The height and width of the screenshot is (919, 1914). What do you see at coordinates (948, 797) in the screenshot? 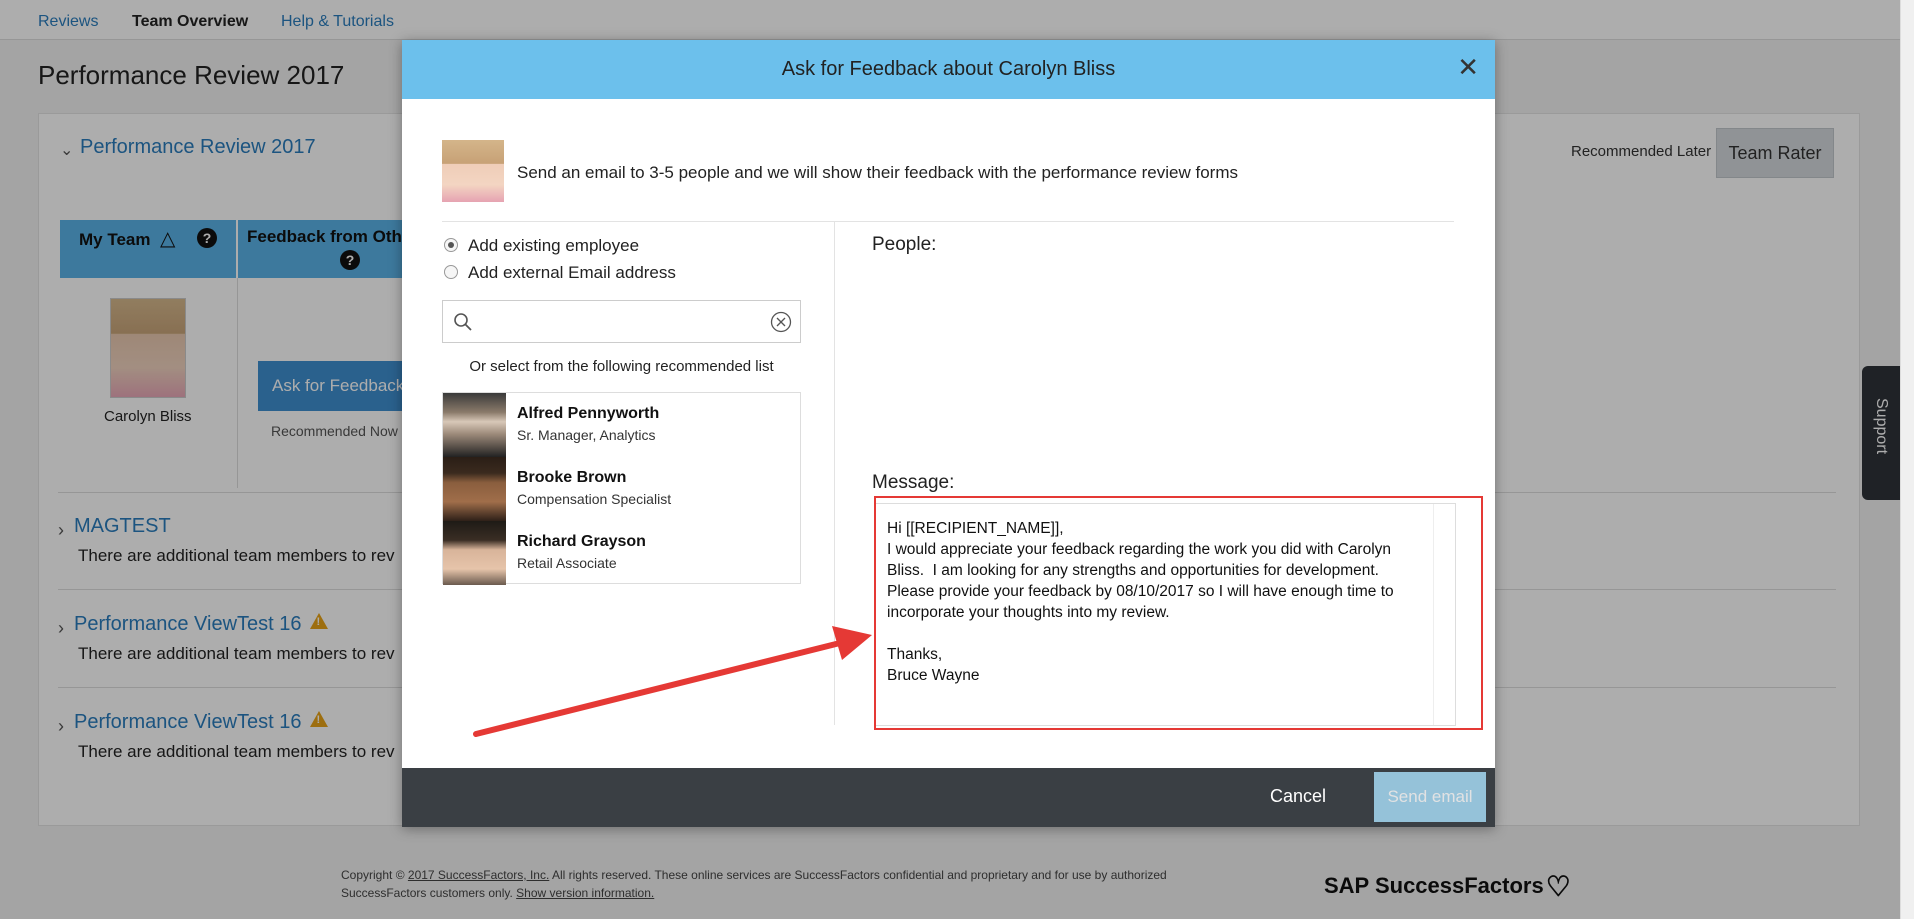
I see `dialog-footer: Cancel Send email` at bounding box center [948, 797].